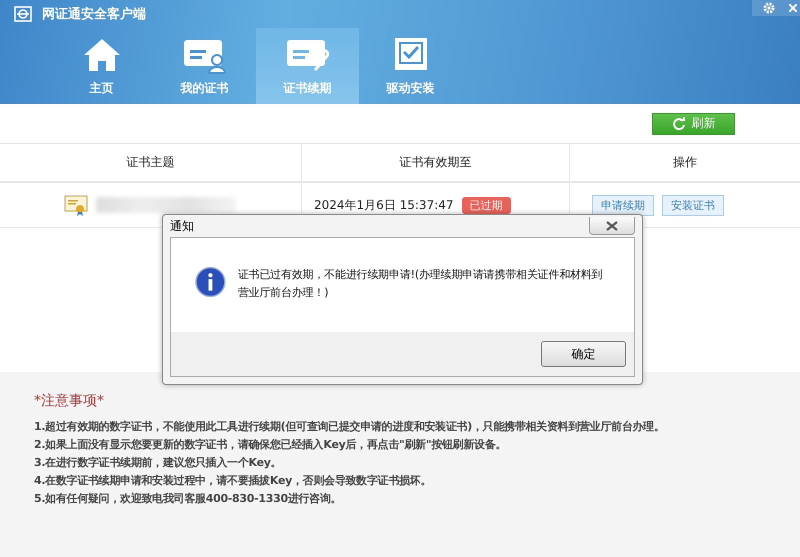 This screenshot has width=800, height=557. Describe the element at coordinates (151, 163) in the screenshot. I see `column-header: 证书主题` at that location.